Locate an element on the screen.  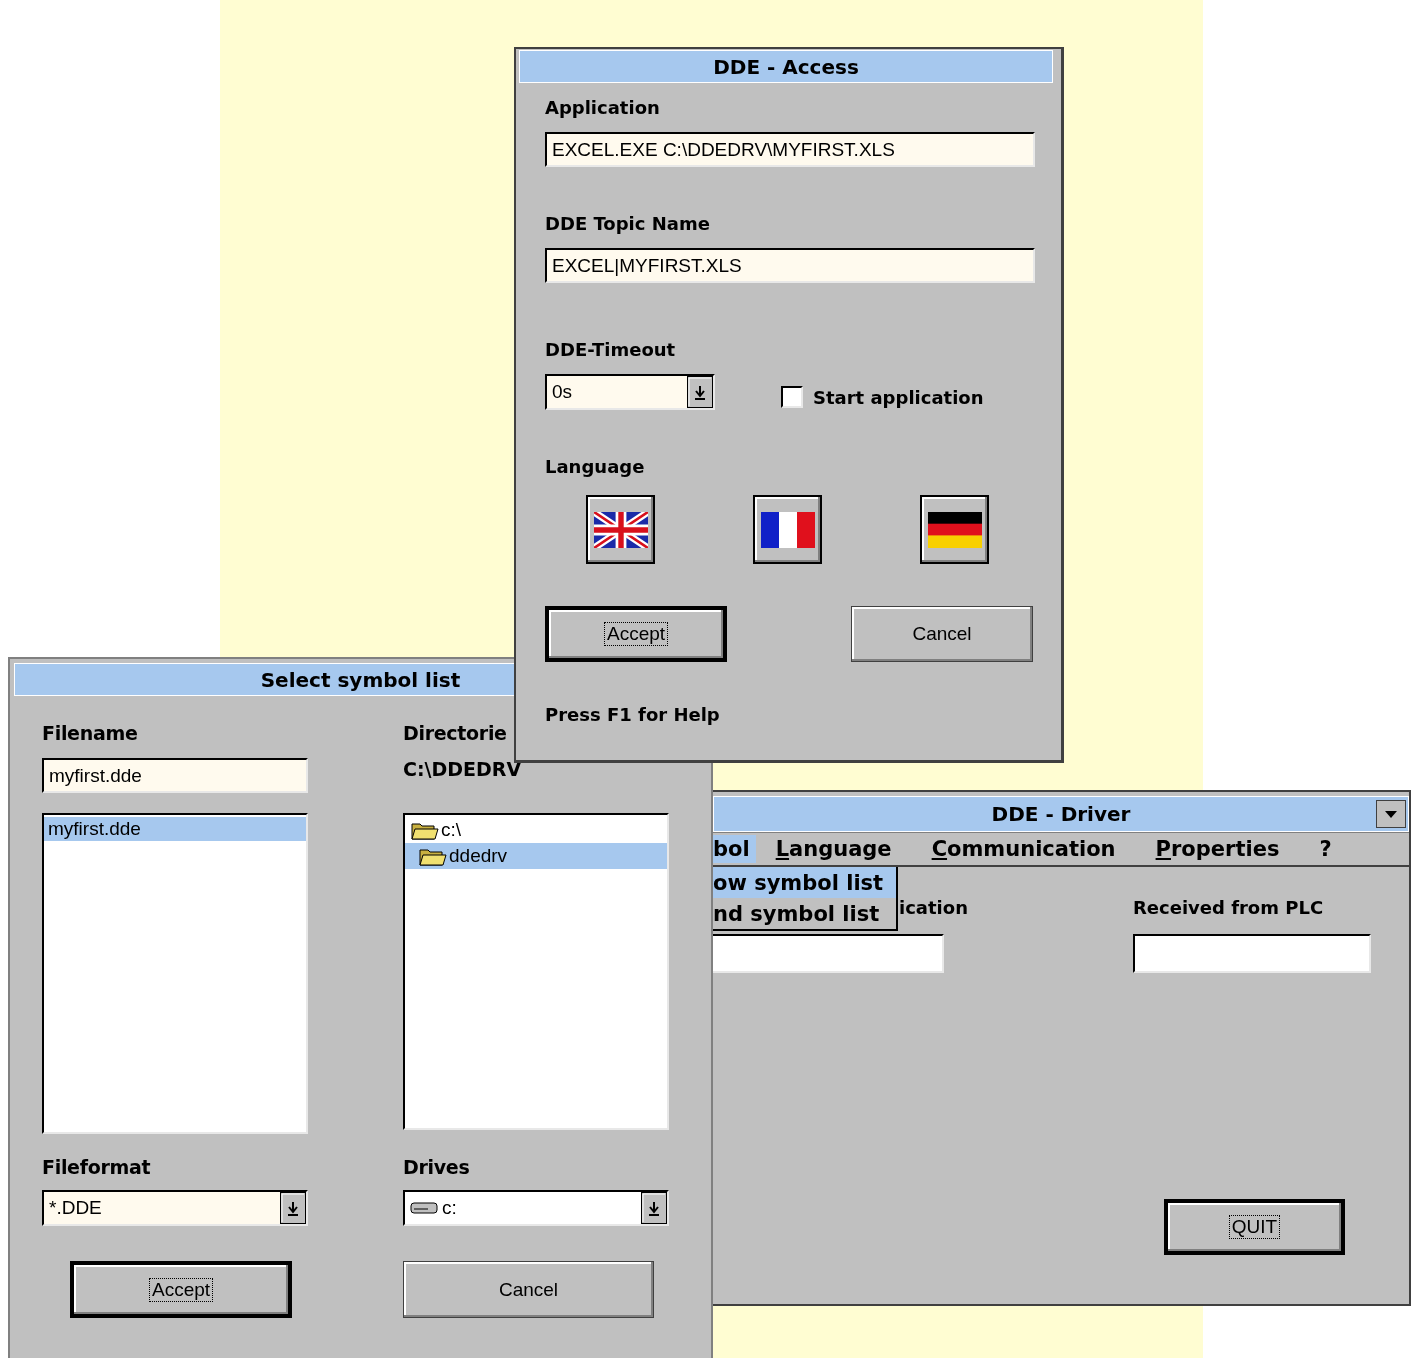
union-jack-flag-icon is located at coordinates (620, 529).